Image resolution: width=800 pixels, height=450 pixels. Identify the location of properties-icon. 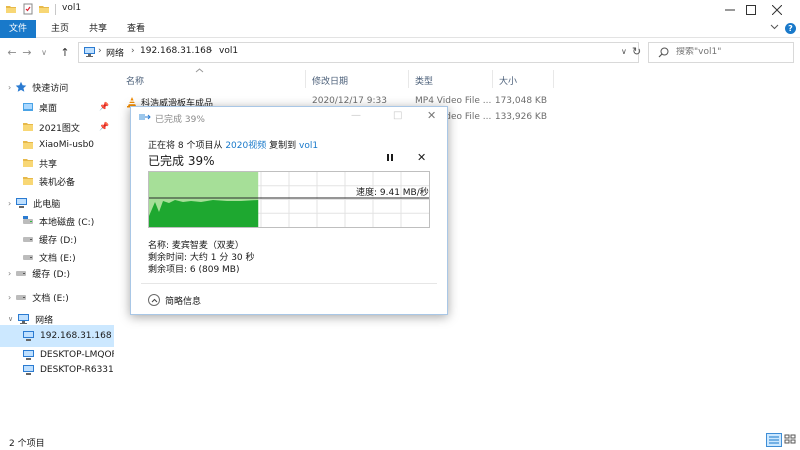
(28, 9).